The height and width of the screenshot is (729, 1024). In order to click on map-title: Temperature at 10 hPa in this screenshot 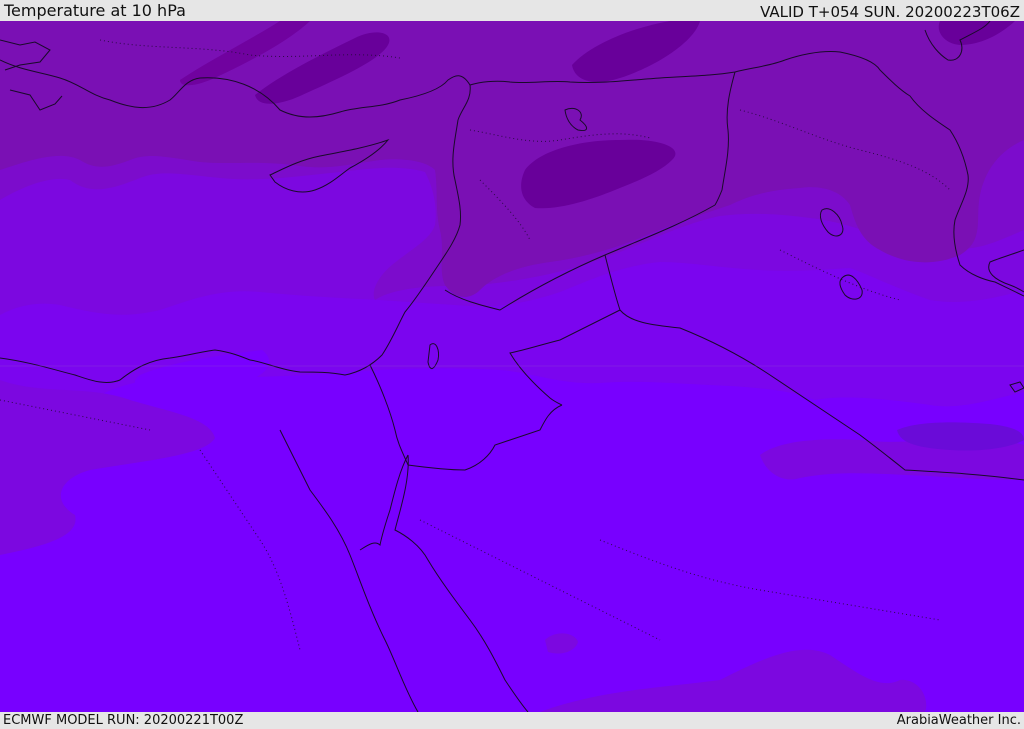, I will do `click(95, 10)`.